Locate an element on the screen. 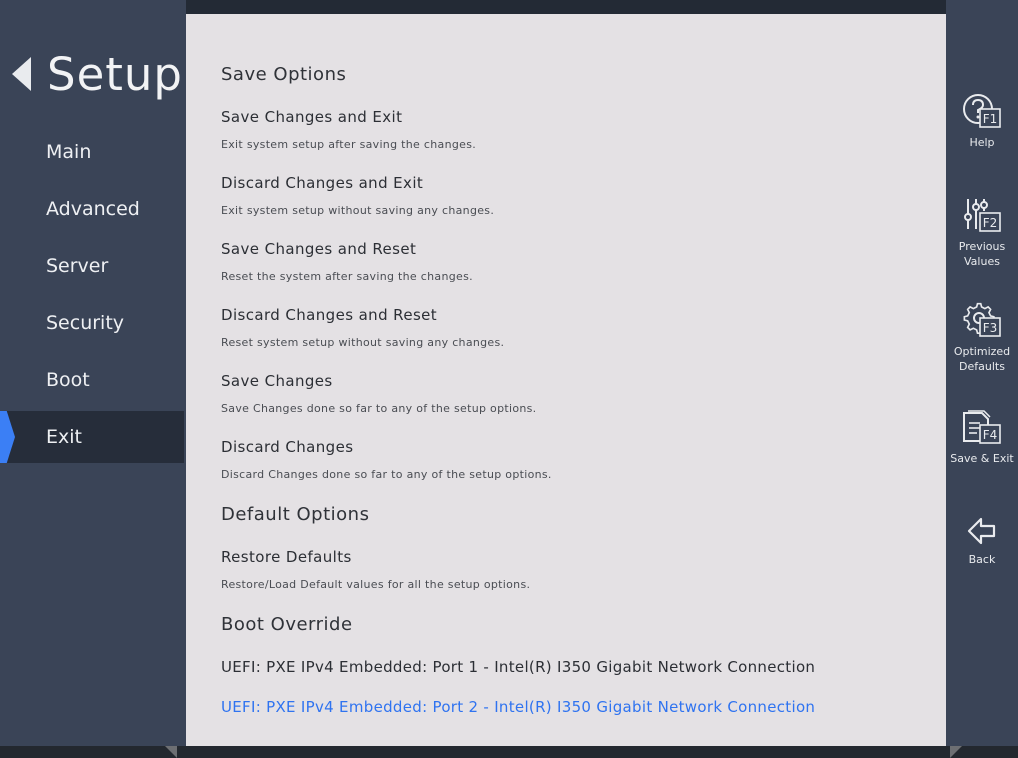 This screenshot has width=1018, height=758. option-save-changes-and-reset: Save Changes and Reset is located at coordinates (318, 249).